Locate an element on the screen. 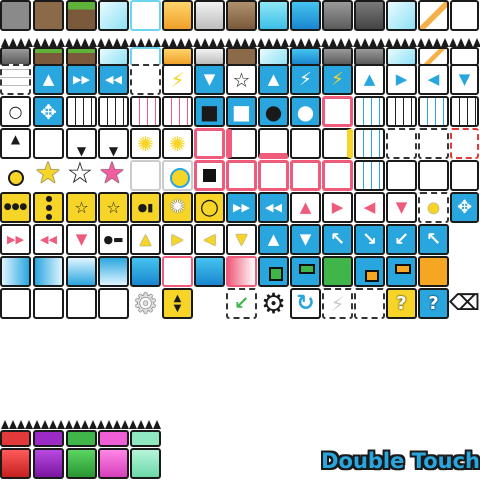  gold-block is located at coordinates (177, 15).